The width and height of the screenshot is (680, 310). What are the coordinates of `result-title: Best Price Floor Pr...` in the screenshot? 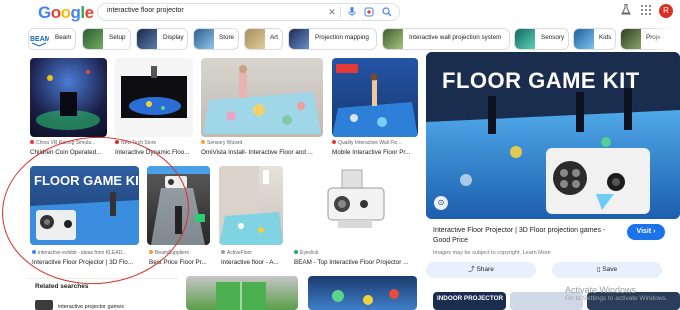 It's located at (179, 262).